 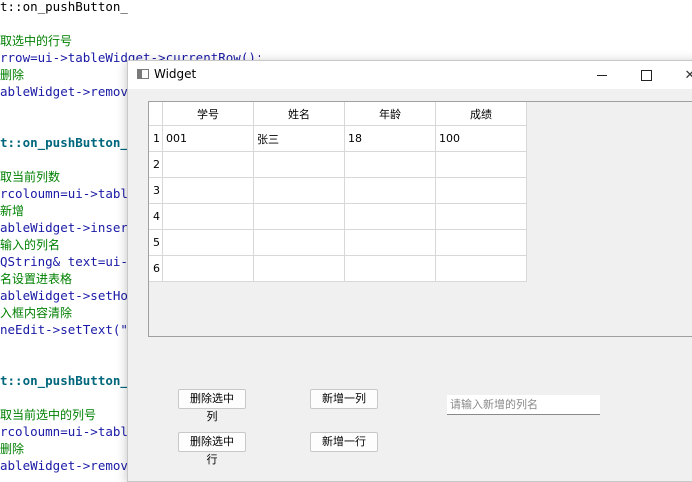 What do you see at coordinates (156, 242) in the screenshot?
I see `row-header: 5` at bounding box center [156, 242].